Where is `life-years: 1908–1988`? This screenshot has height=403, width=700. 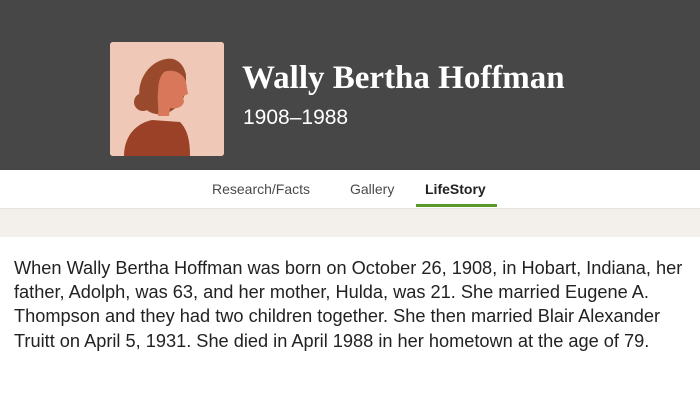 life-years: 1908–1988 is located at coordinates (296, 117).